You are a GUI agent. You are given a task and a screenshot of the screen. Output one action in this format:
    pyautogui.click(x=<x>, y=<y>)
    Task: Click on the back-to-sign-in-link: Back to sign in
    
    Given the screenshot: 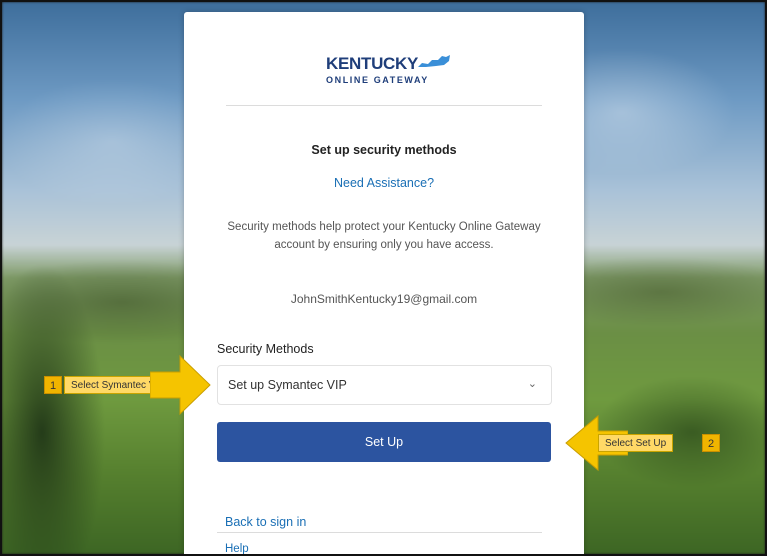 What is the action you would take?
    pyautogui.click(x=265, y=522)
    